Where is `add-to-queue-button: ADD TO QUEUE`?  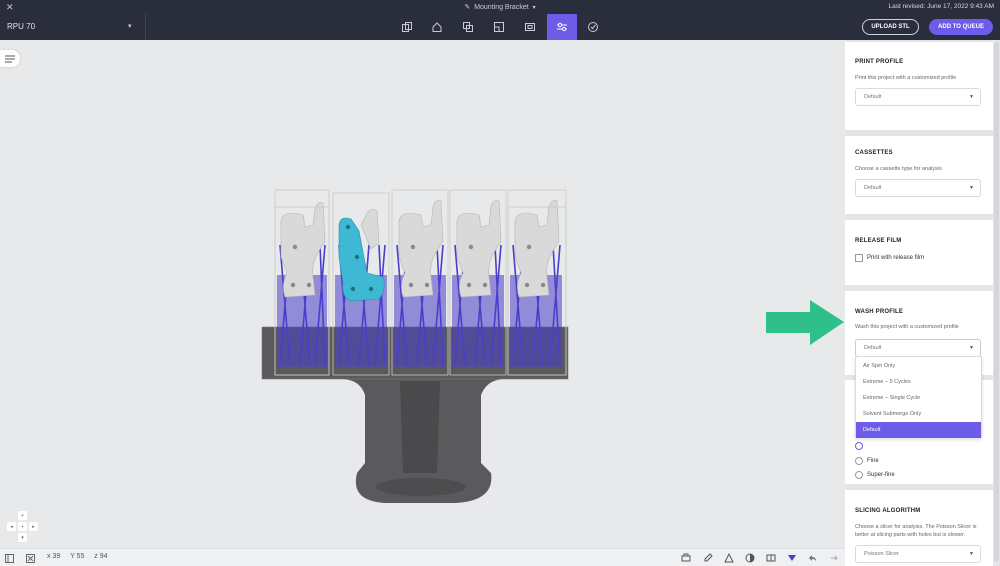
add-to-queue-button: ADD TO QUEUE is located at coordinates (961, 27).